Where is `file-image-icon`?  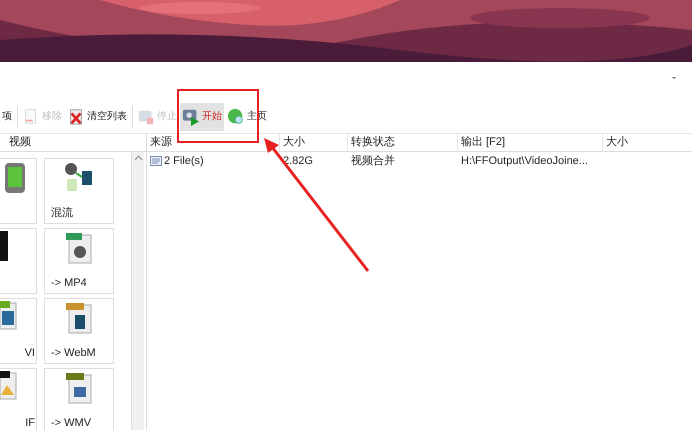 file-image-icon is located at coordinates (8, 386).